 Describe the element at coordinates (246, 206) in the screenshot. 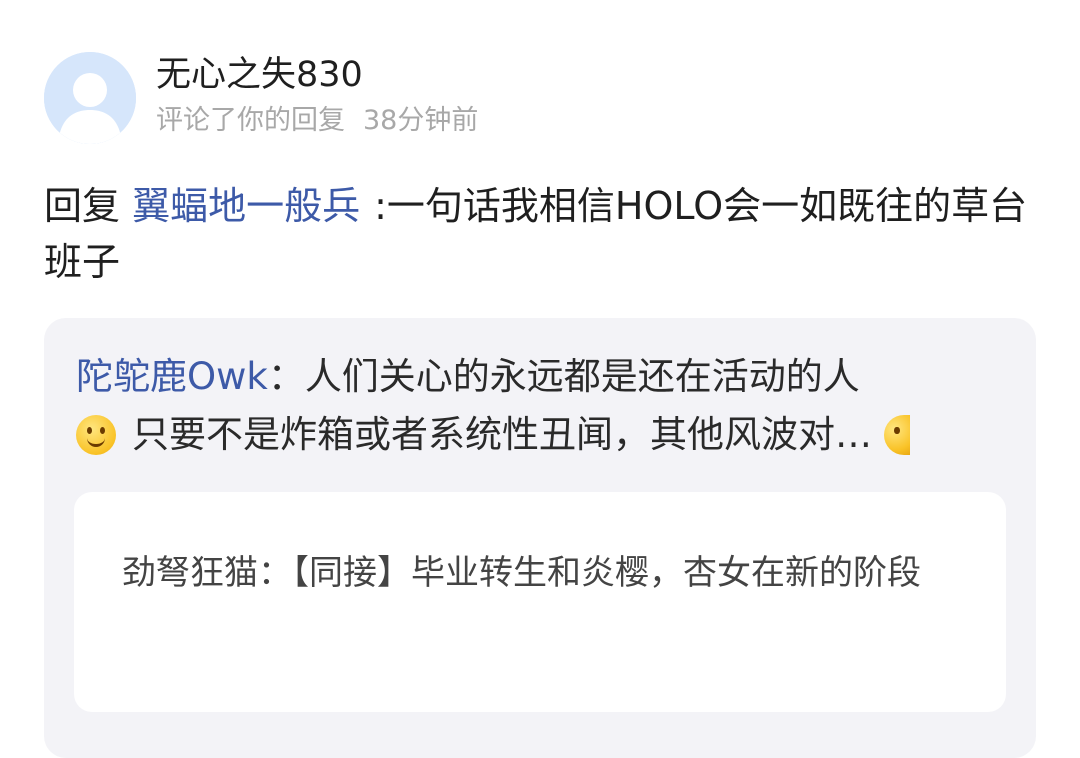

I see `mention-link: 翼蝠地一般兵` at that location.